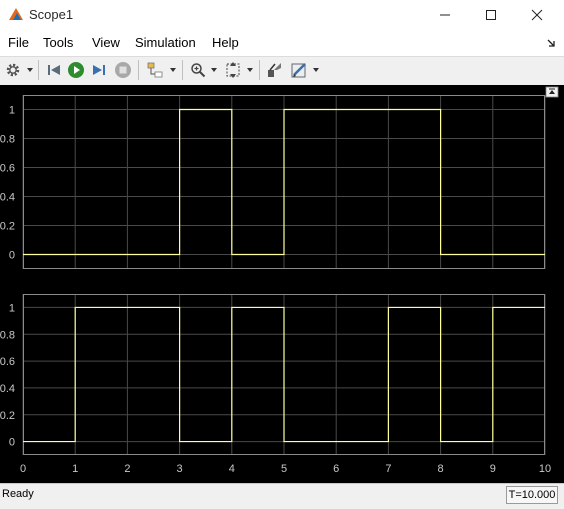 The height and width of the screenshot is (509, 564). What do you see at coordinates (388, 469) in the screenshot?
I see `x-tick-label: 7` at bounding box center [388, 469].